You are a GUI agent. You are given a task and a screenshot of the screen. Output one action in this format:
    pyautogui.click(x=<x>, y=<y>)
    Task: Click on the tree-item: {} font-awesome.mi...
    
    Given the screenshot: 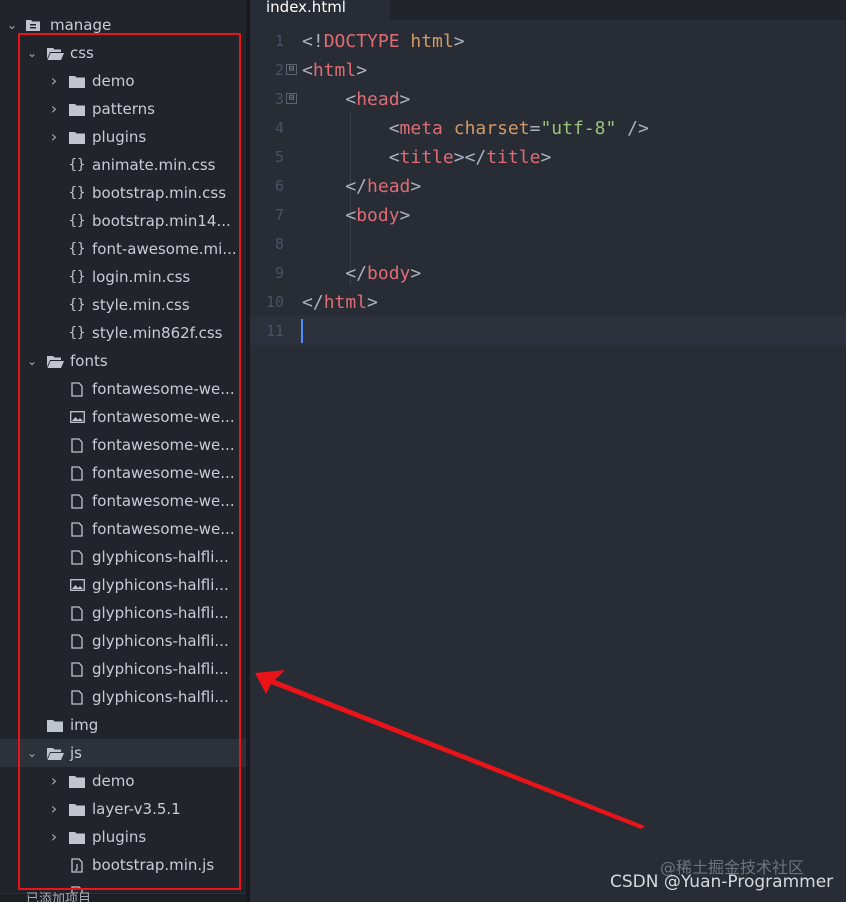 What is the action you would take?
    pyautogui.click(x=123, y=249)
    